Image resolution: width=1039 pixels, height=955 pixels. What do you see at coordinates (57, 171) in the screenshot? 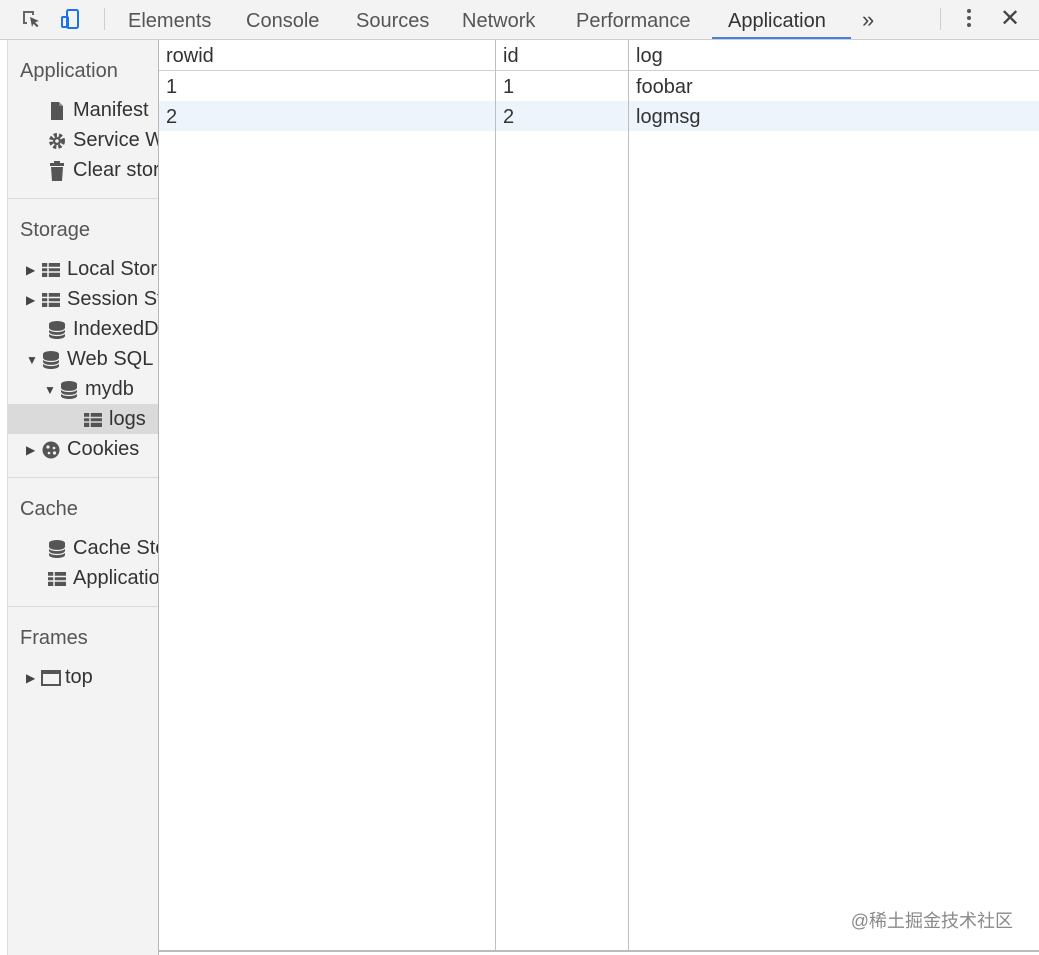
I see `trash-icon` at bounding box center [57, 171].